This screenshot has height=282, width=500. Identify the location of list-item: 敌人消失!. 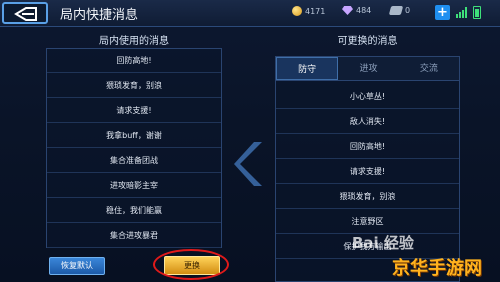
(367, 122).